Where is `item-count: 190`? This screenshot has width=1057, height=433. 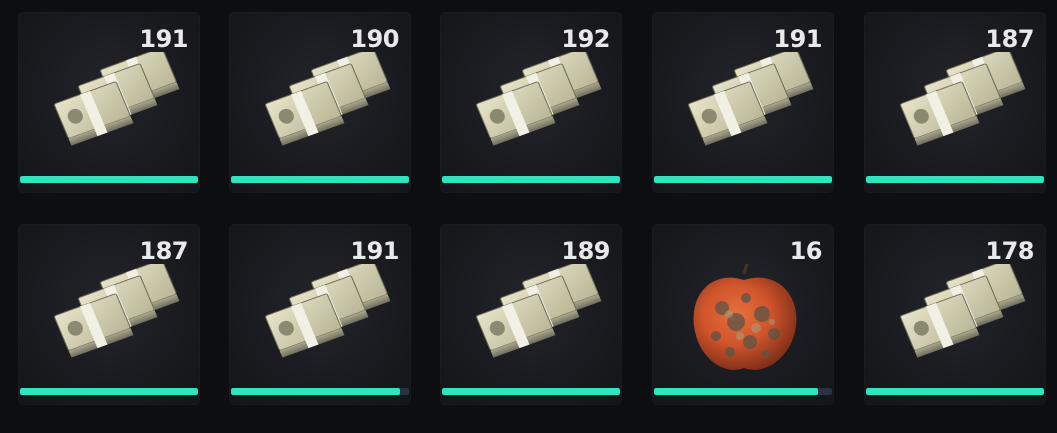
item-count: 190 is located at coordinates (374, 39).